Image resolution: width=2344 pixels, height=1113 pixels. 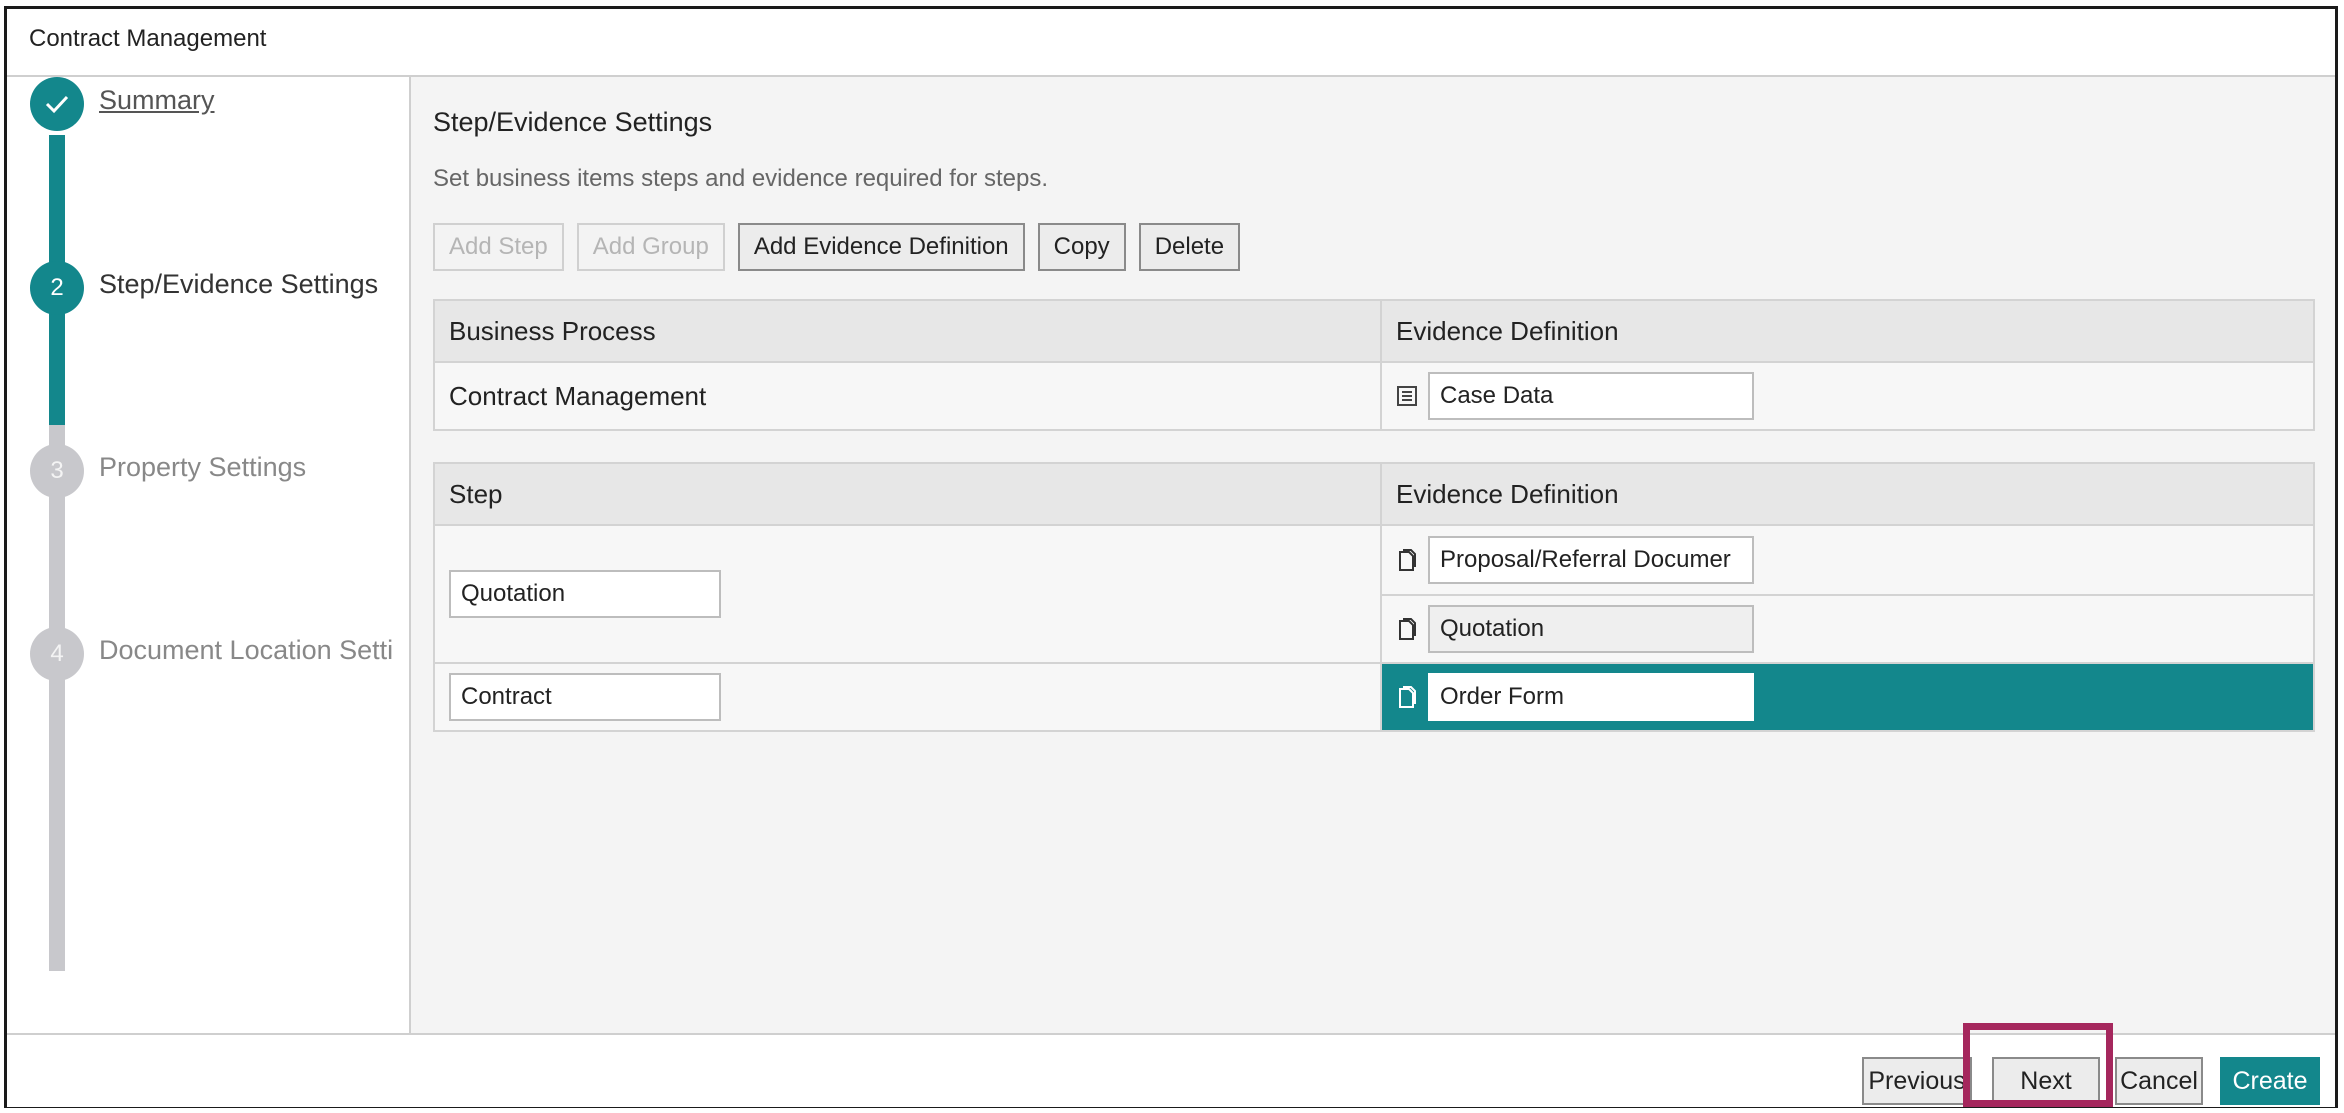 What do you see at coordinates (1081, 247) in the screenshot?
I see `copy-button: Copy` at bounding box center [1081, 247].